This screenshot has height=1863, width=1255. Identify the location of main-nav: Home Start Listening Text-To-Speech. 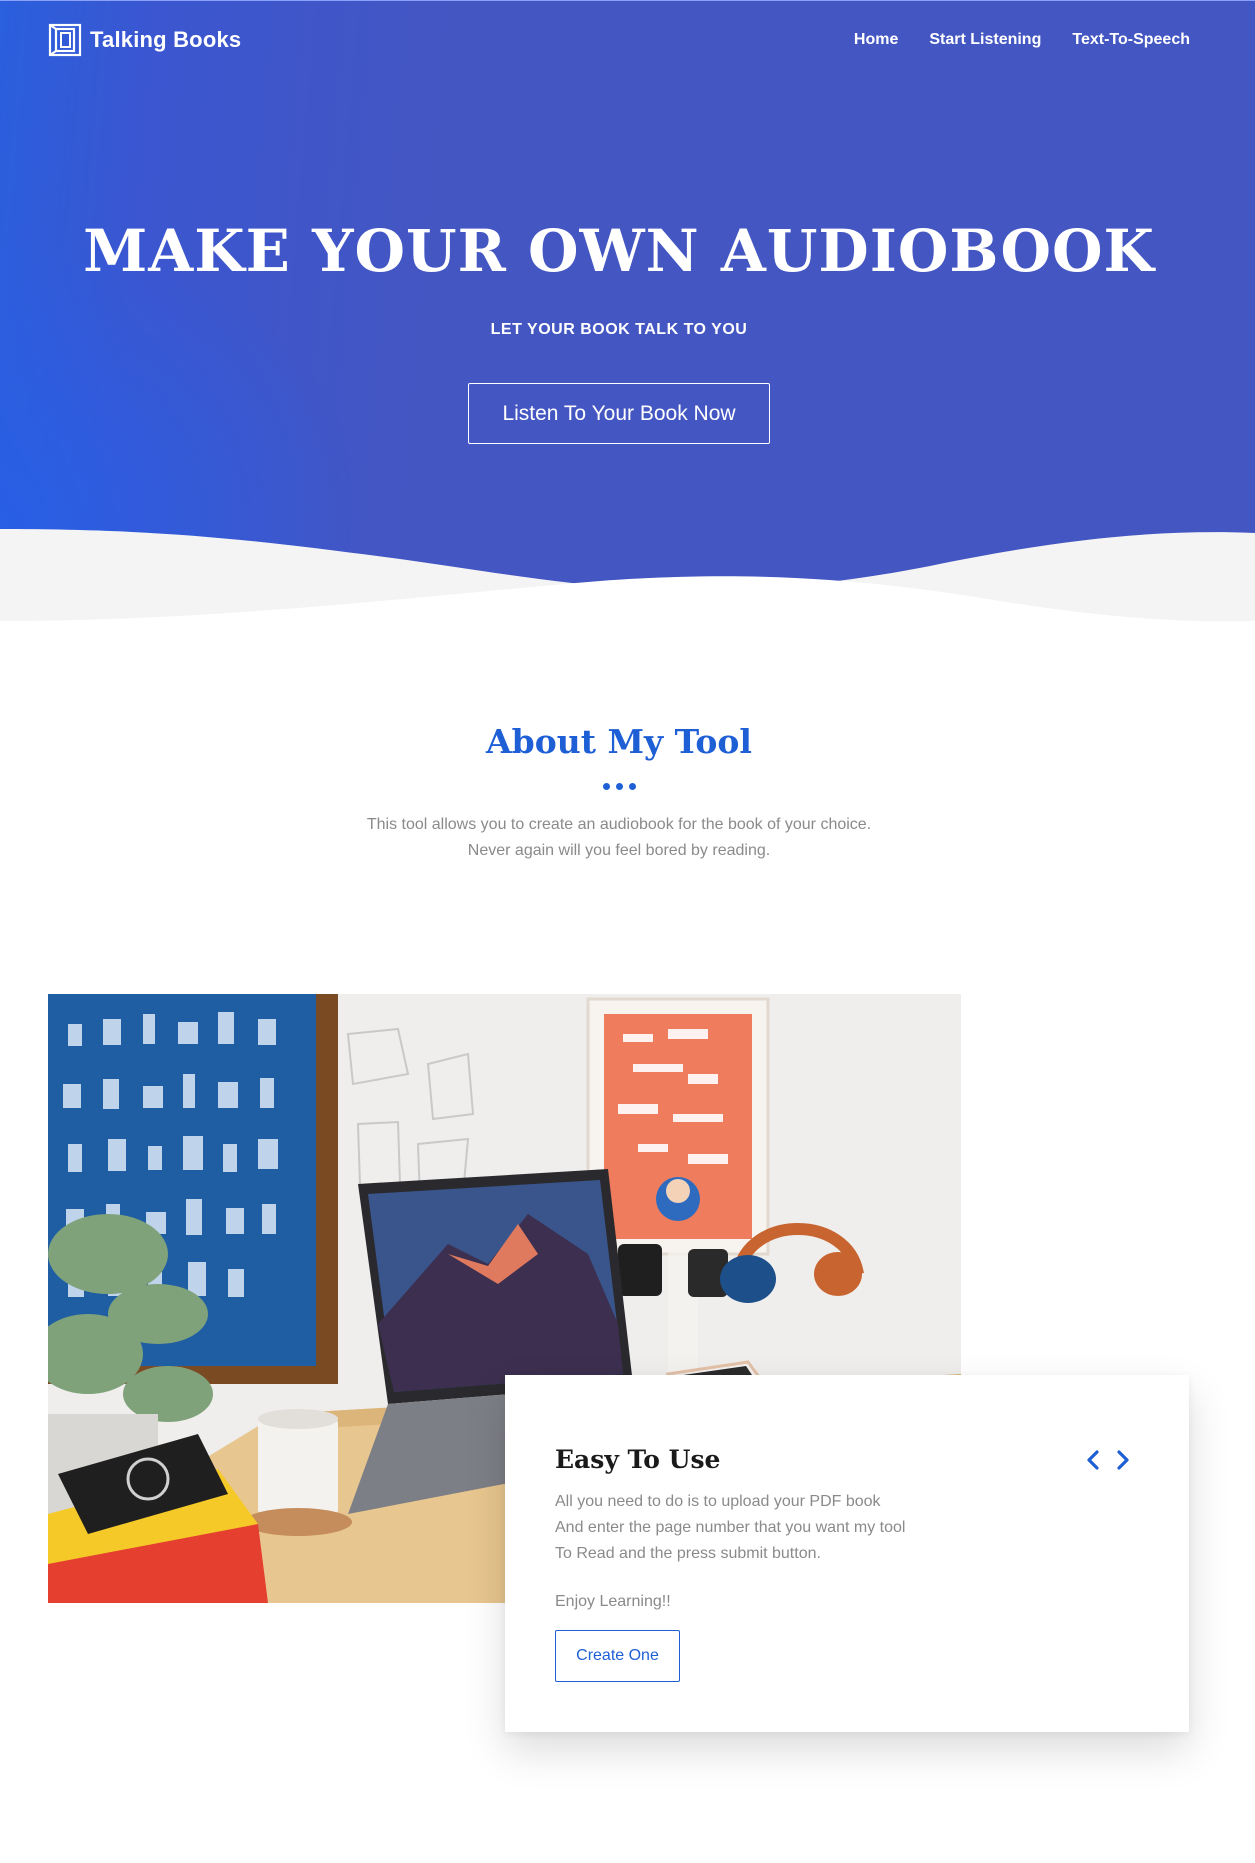
(1022, 40).